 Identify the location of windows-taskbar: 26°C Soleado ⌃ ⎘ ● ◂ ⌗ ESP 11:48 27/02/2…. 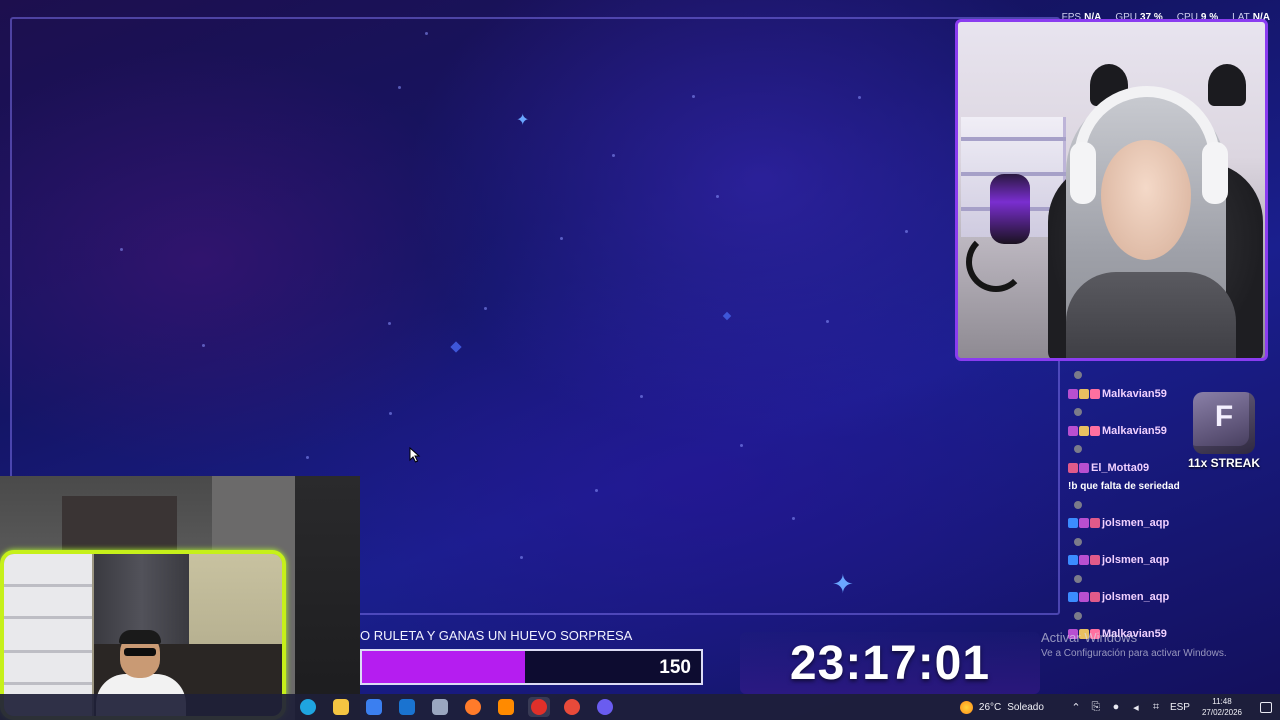
(640, 707).